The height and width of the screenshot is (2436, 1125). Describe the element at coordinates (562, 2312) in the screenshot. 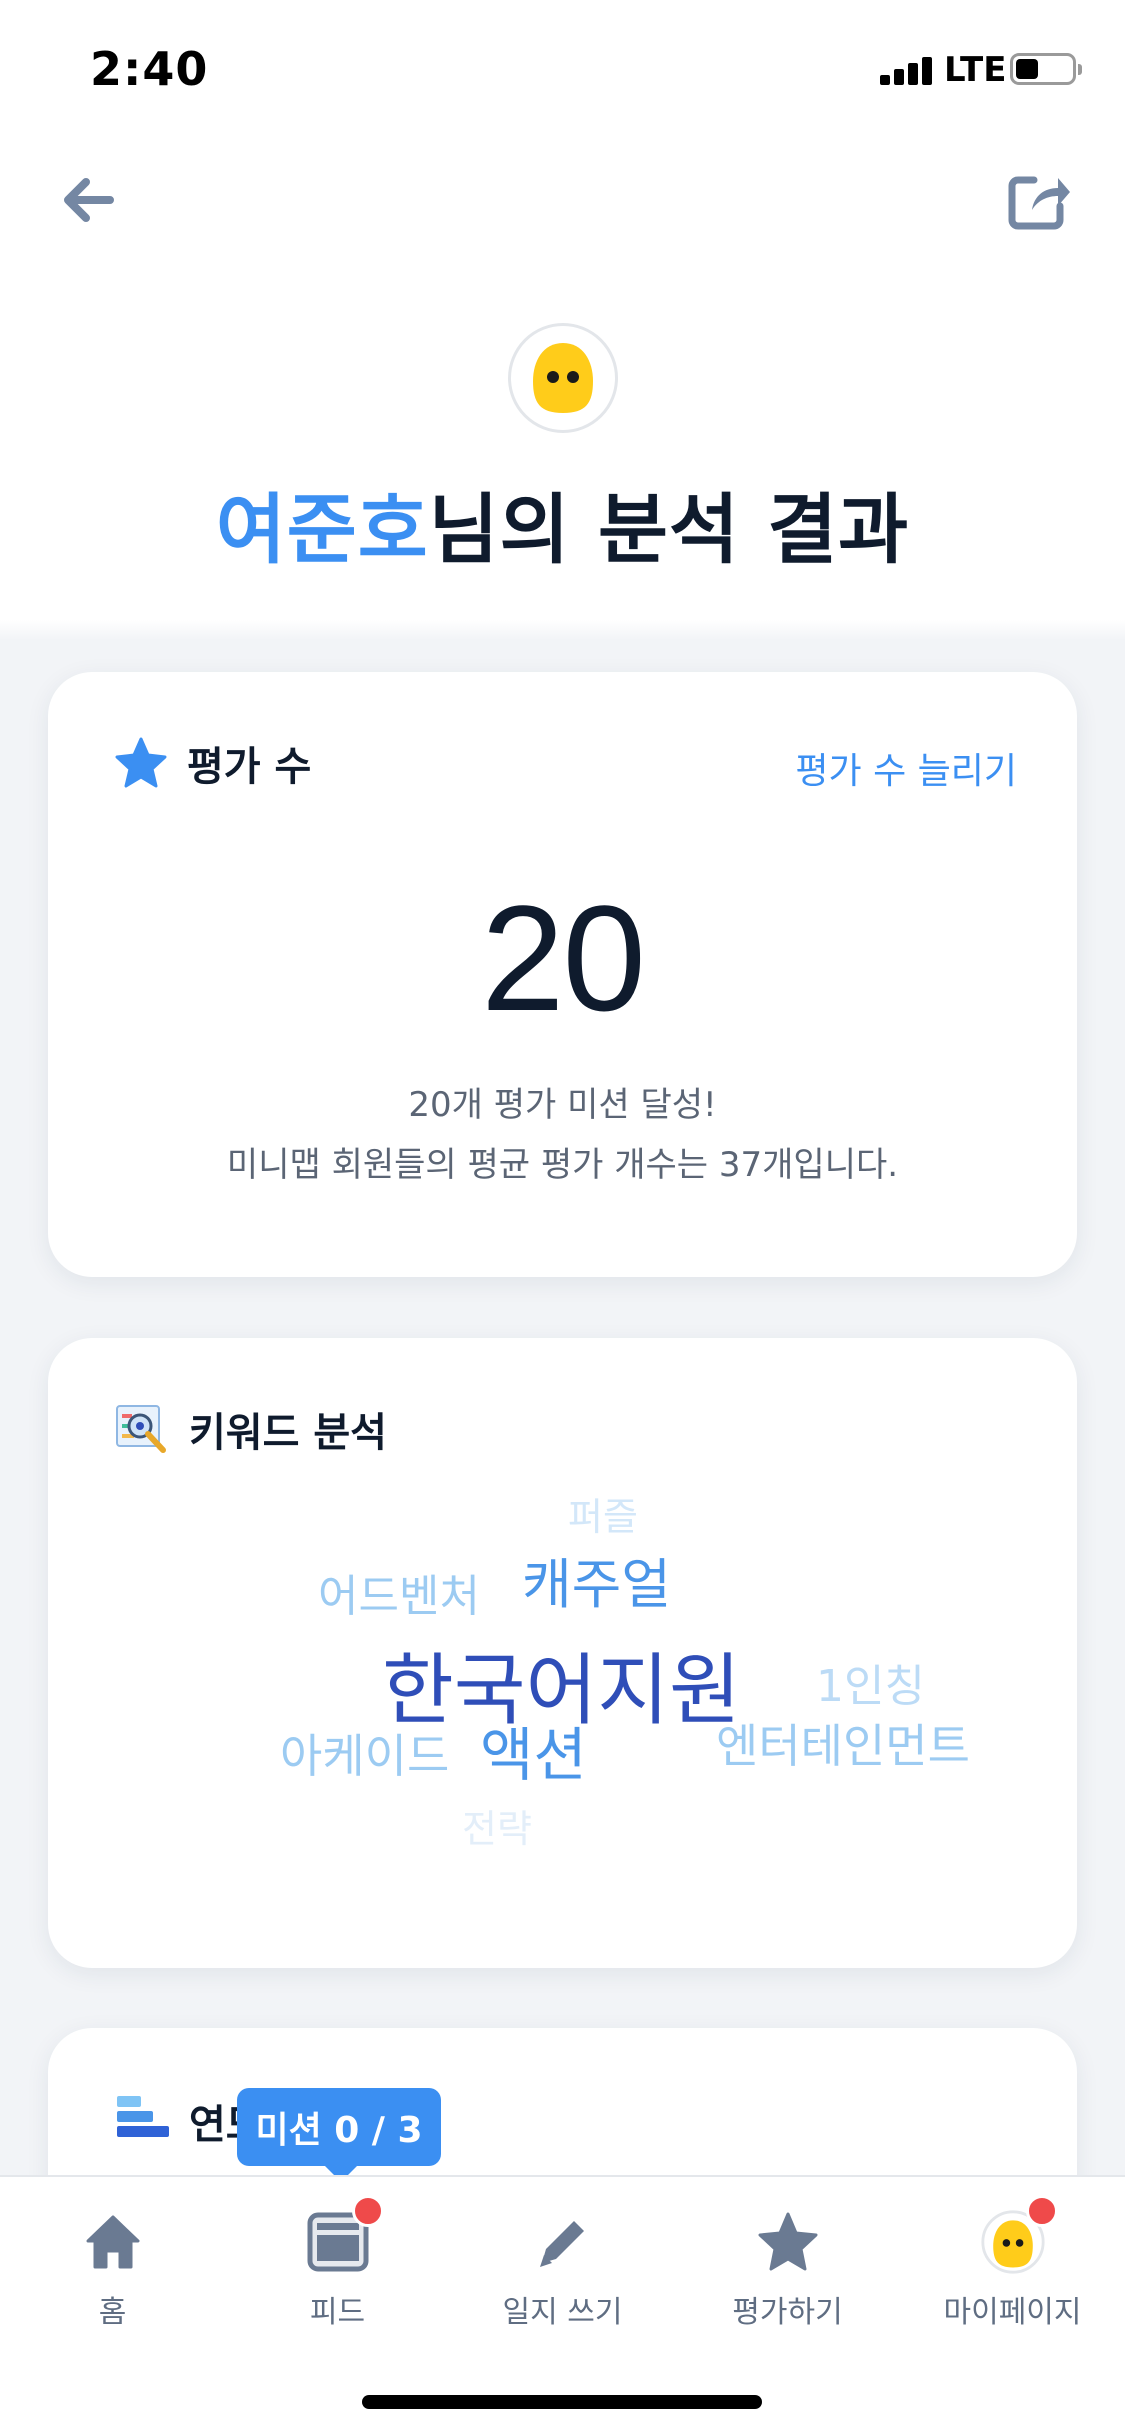

I see `tab-write-log-label: 일지 쓰기` at that location.